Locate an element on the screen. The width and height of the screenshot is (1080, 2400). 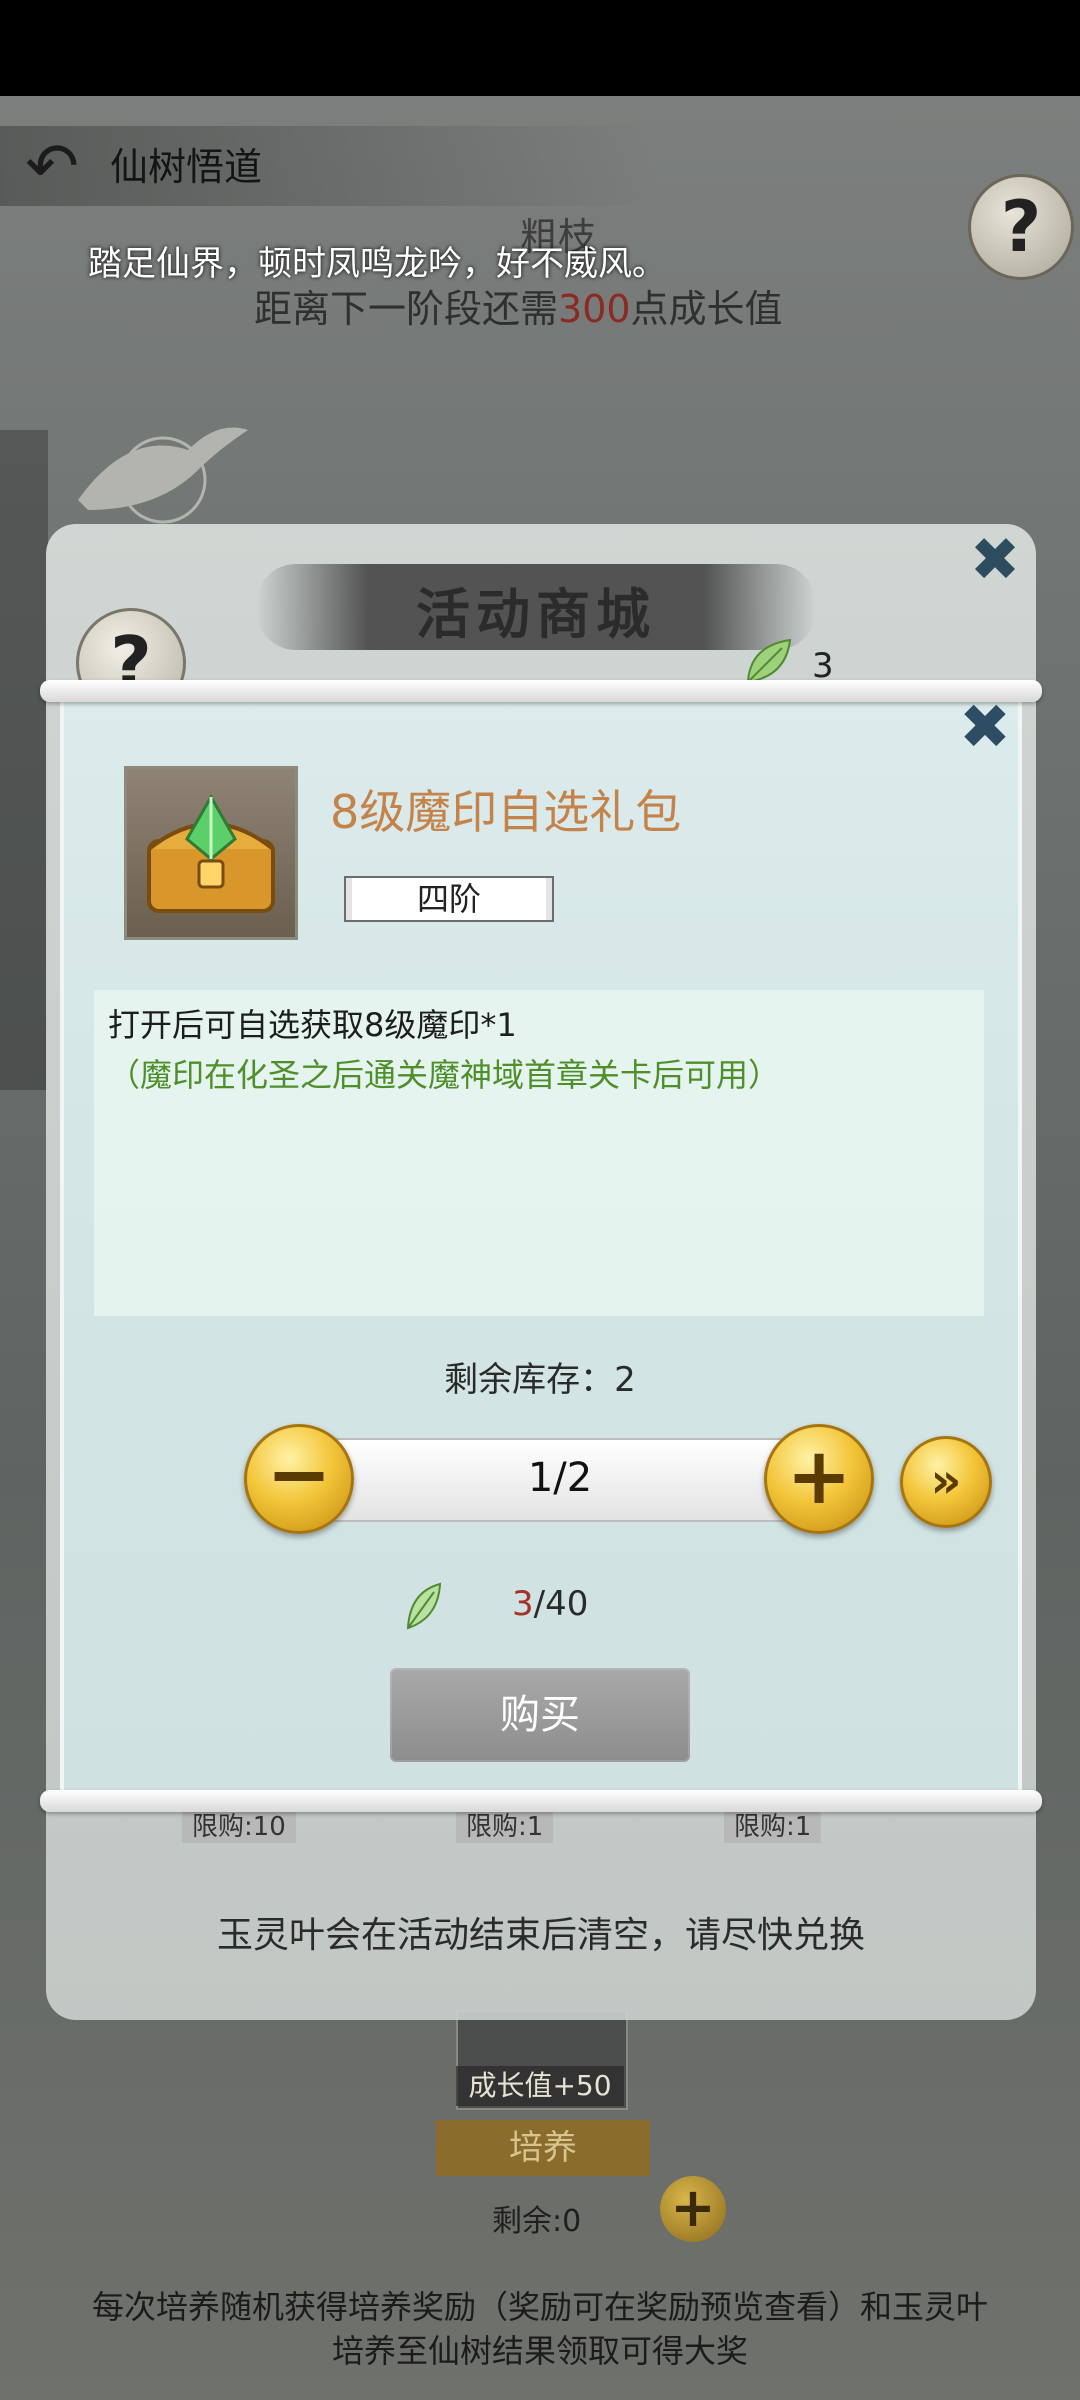
shop-title: 活动商城 is located at coordinates (536, 614).